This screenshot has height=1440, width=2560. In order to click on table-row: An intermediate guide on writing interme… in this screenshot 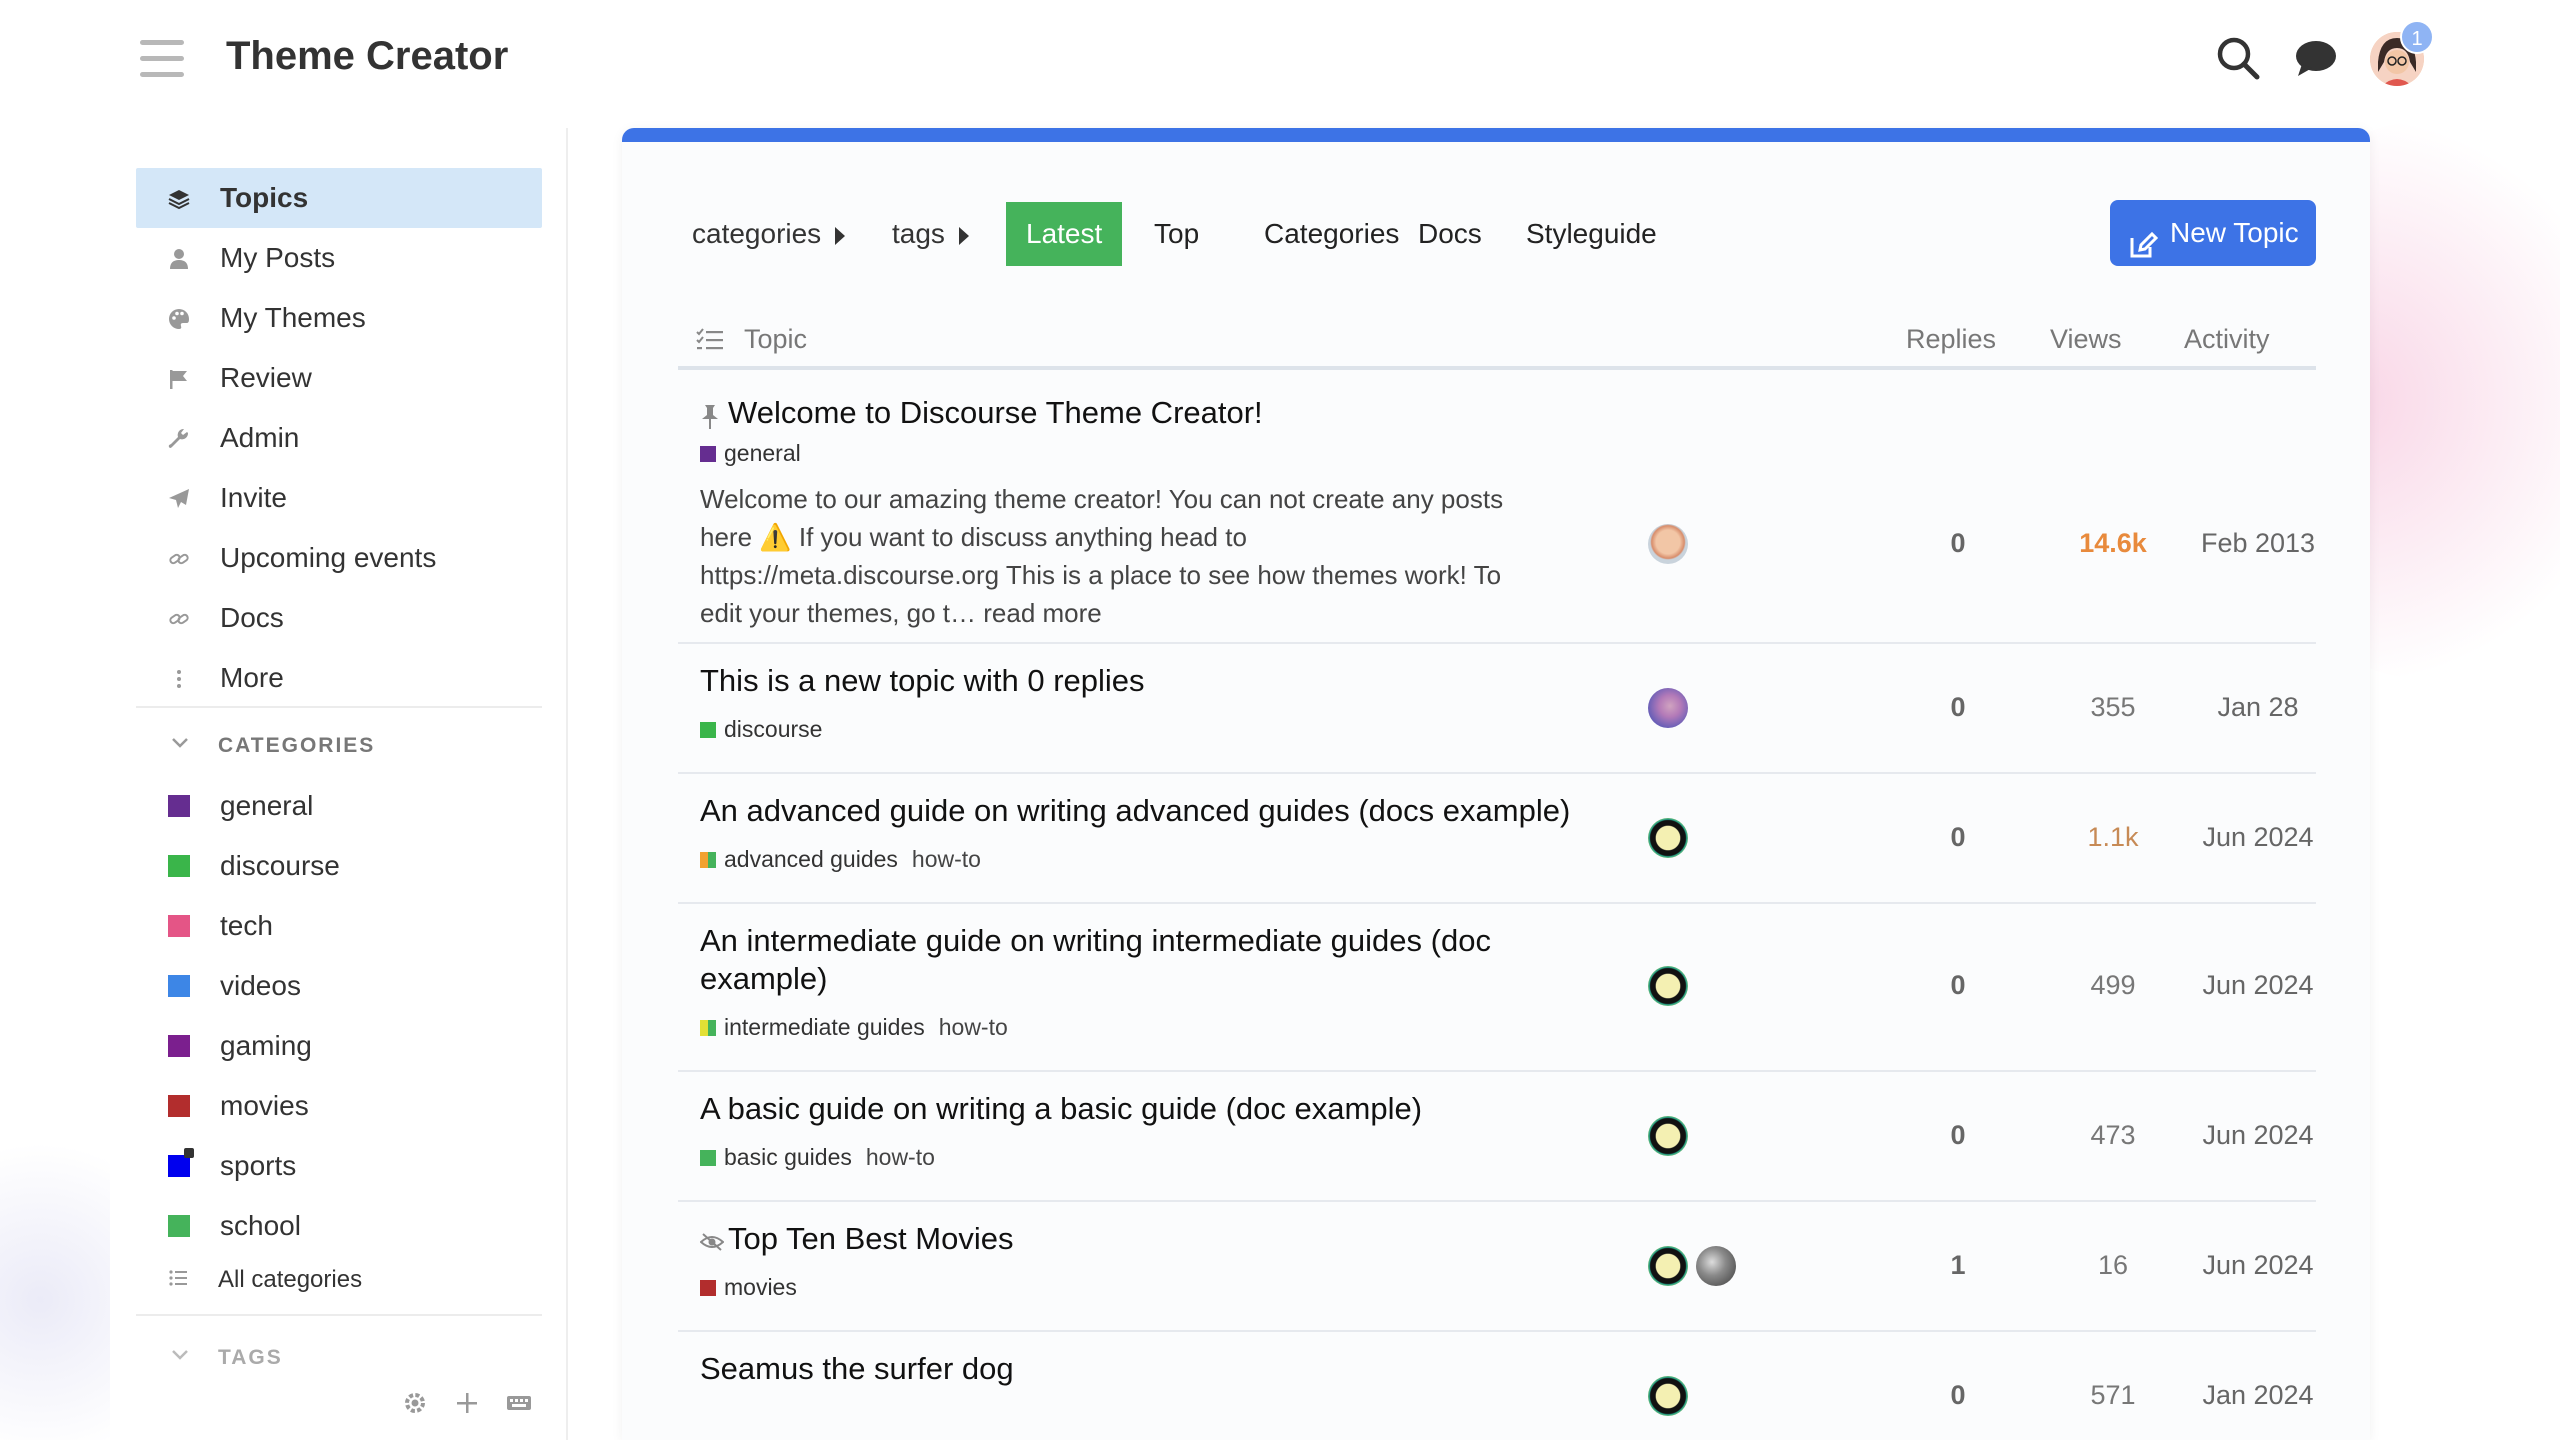, I will do `click(1497, 988)`.